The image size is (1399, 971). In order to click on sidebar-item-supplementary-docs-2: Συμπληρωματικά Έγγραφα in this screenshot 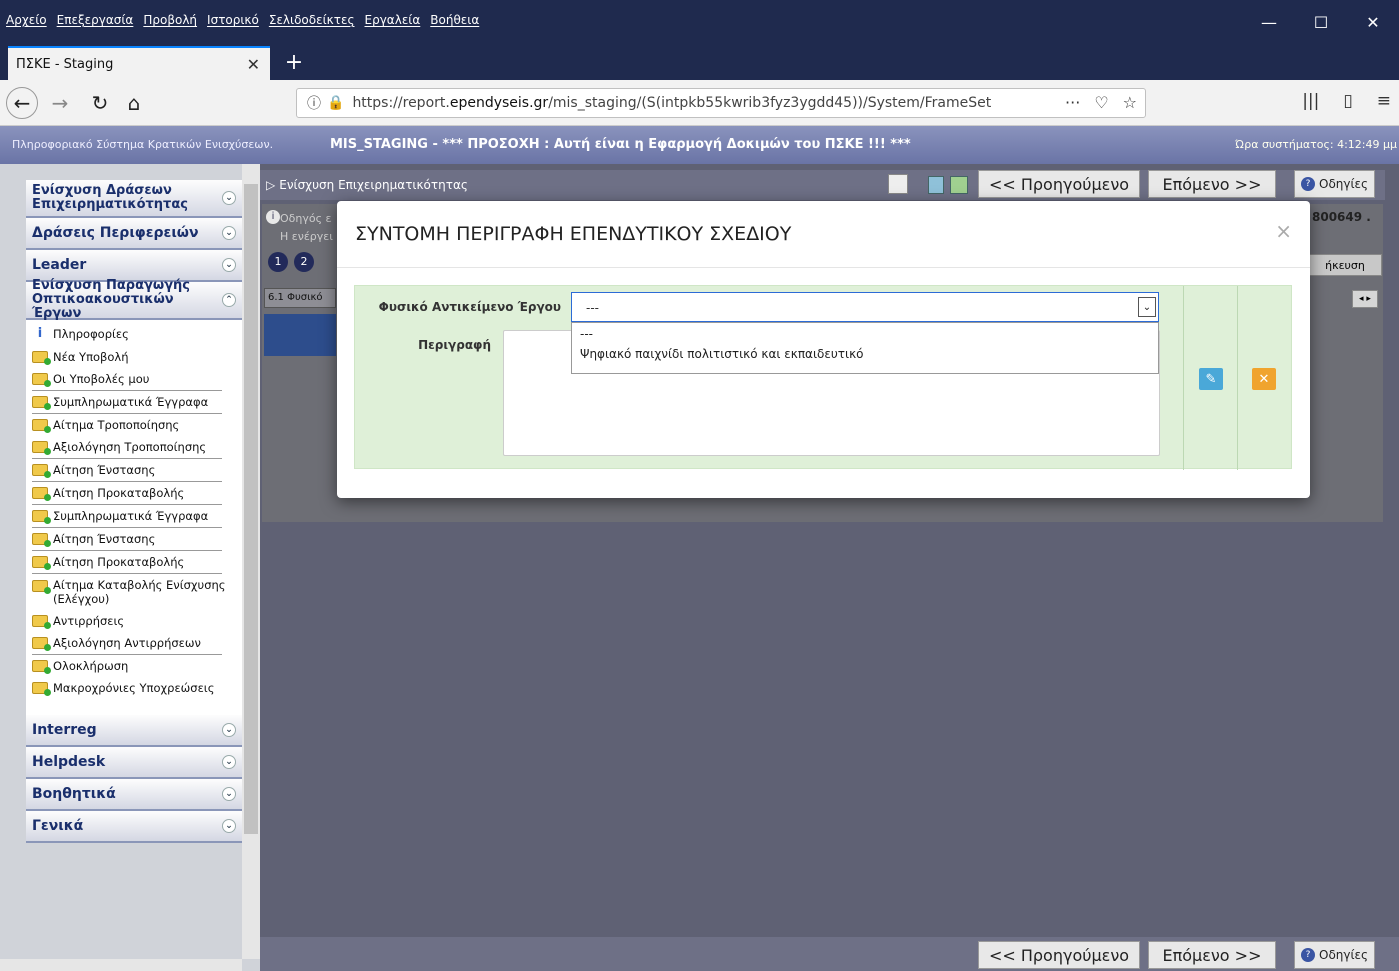, I will do `click(134, 516)`.